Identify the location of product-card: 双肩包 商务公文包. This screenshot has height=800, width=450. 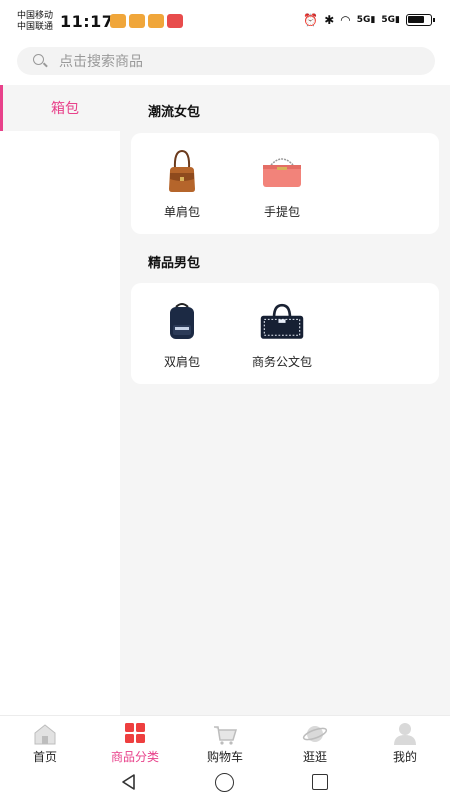
(285, 333).